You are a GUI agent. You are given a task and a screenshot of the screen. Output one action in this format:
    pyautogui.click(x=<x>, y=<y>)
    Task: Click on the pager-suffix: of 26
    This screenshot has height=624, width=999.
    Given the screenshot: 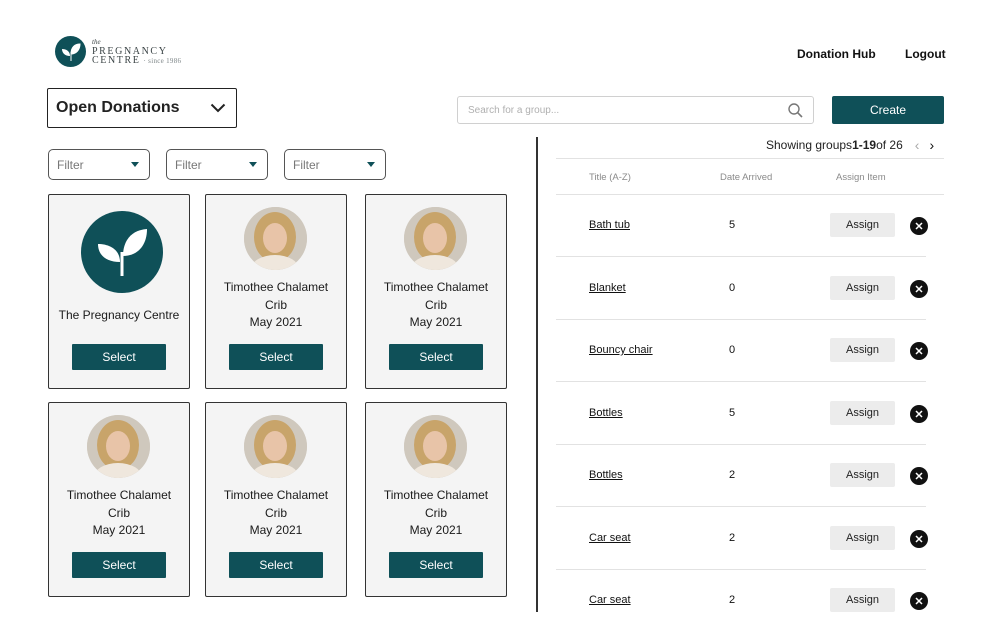 What is the action you would take?
    pyautogui.click(x=889, y=145)
    